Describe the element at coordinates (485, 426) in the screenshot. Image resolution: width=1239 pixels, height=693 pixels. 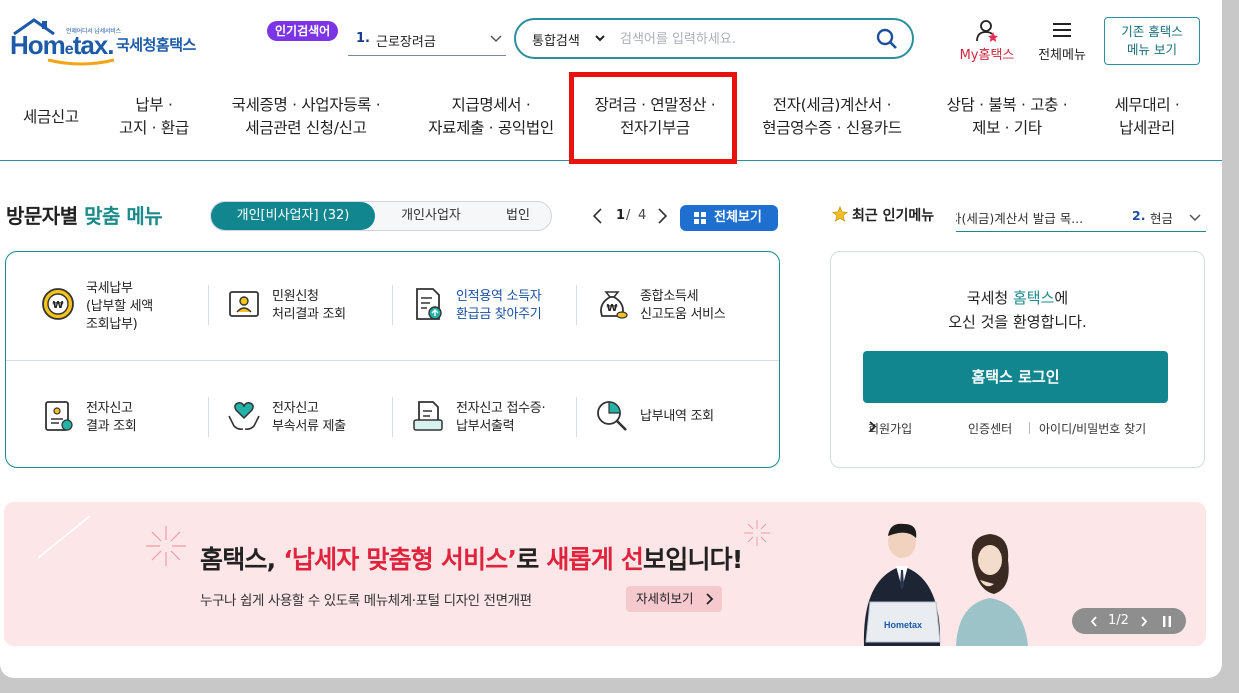
I see `service-label-line: 납부서출력` at that location.